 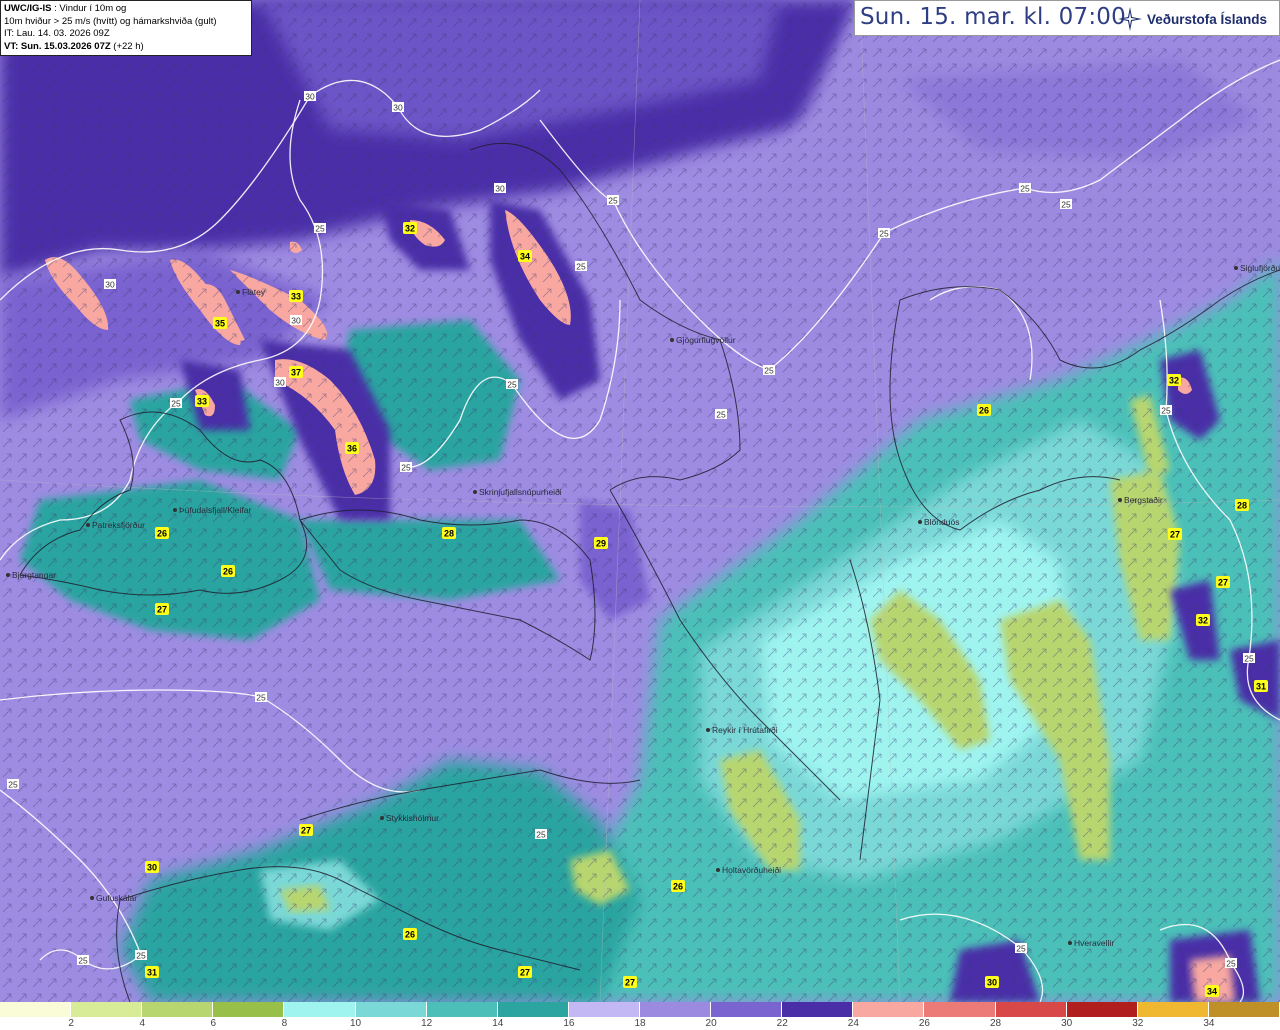 What do you see at coordinates (498, 1023) in the screenshot?
I see `legend-tick-label: 14` at bounding box center [498, 1023].